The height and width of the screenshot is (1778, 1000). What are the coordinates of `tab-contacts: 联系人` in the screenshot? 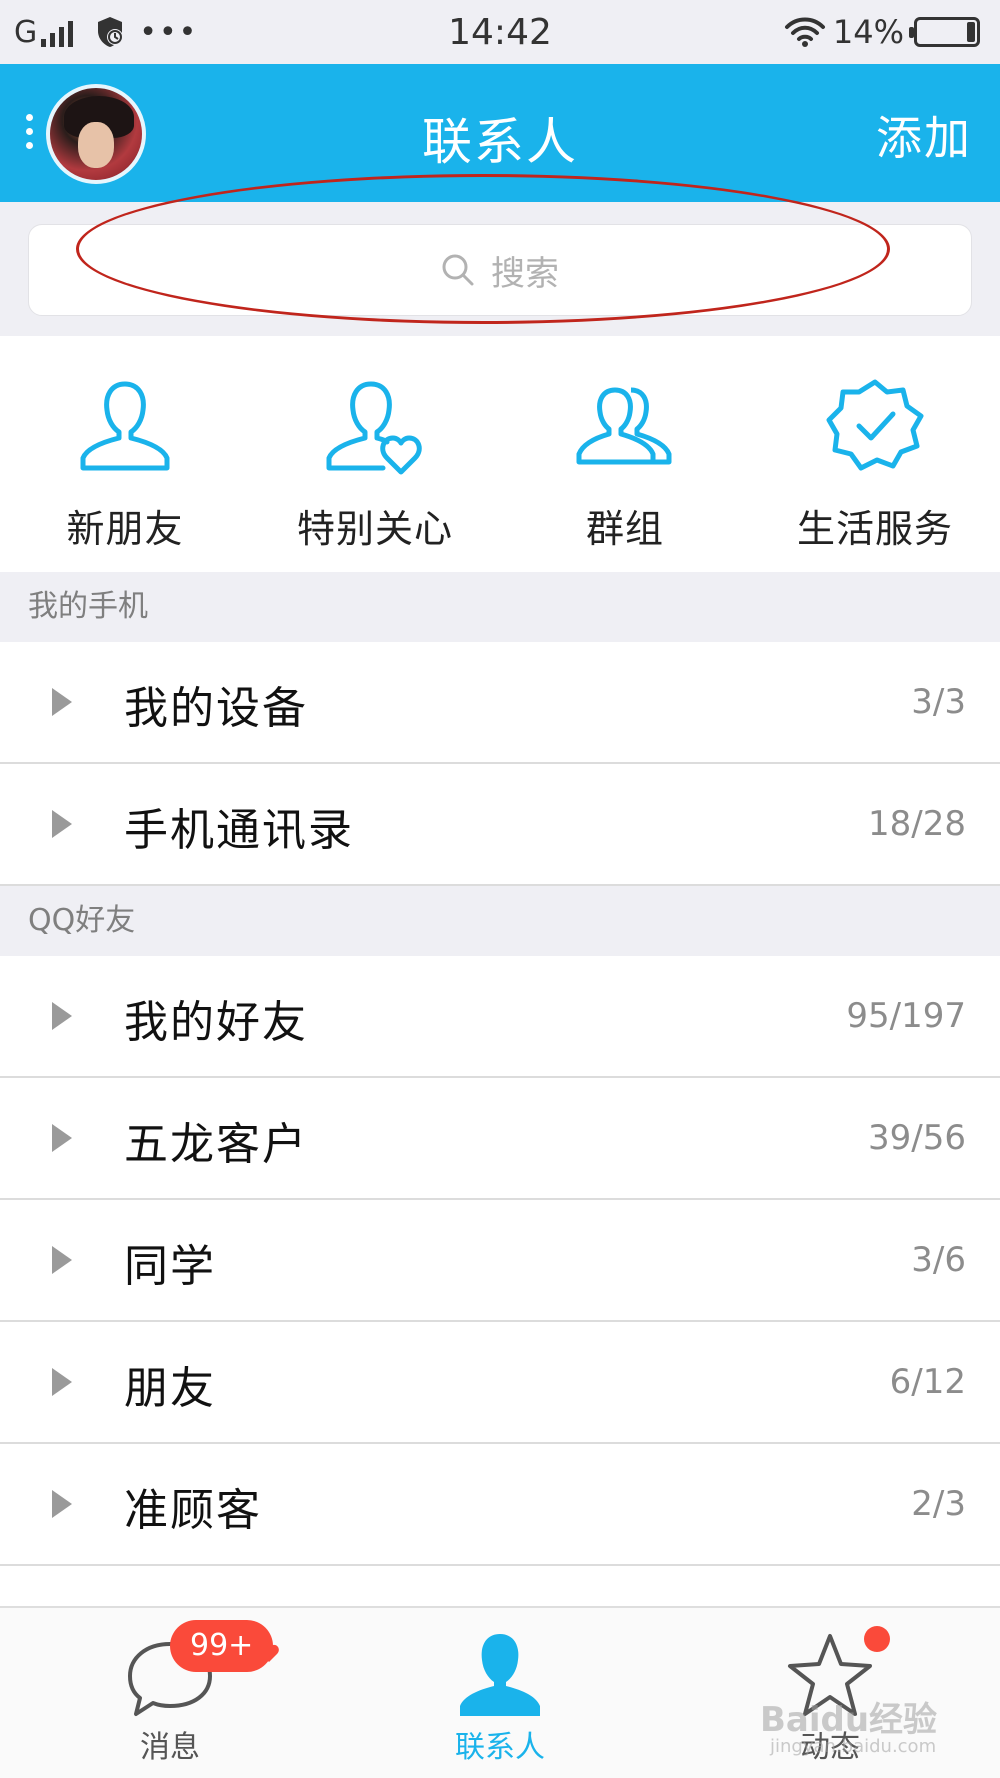 It's located at (500, 1693).